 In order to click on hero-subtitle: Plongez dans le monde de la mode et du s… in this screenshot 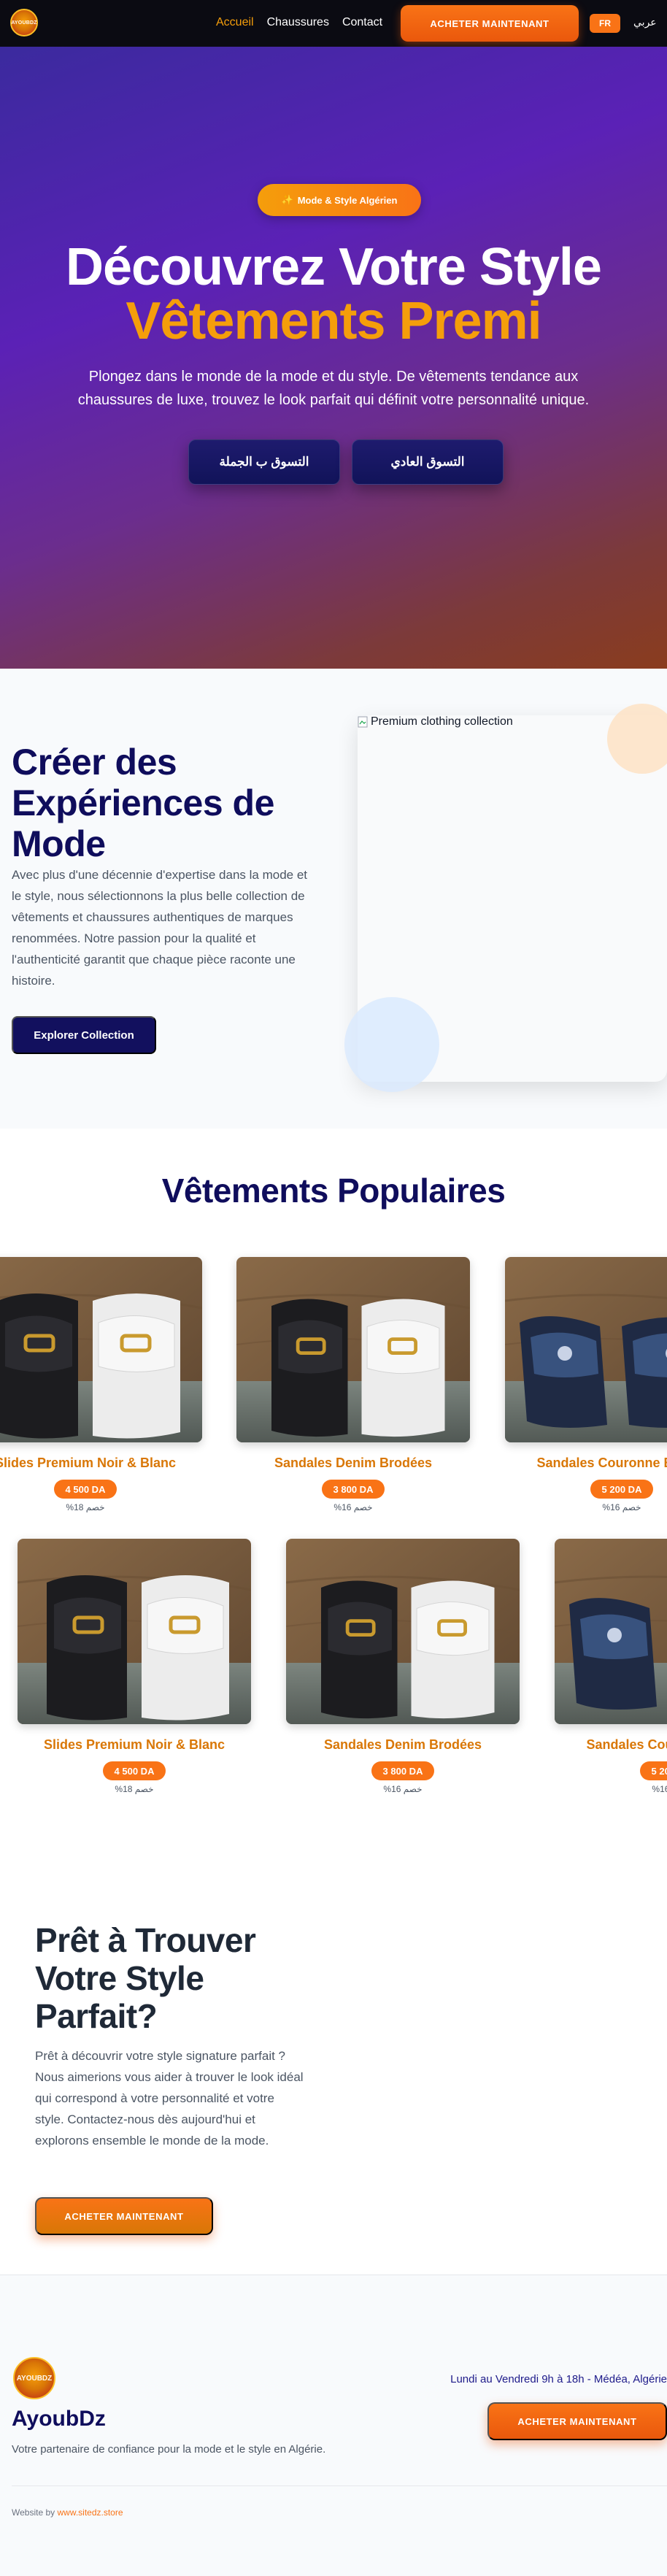, I will do `click(333, 388)`.